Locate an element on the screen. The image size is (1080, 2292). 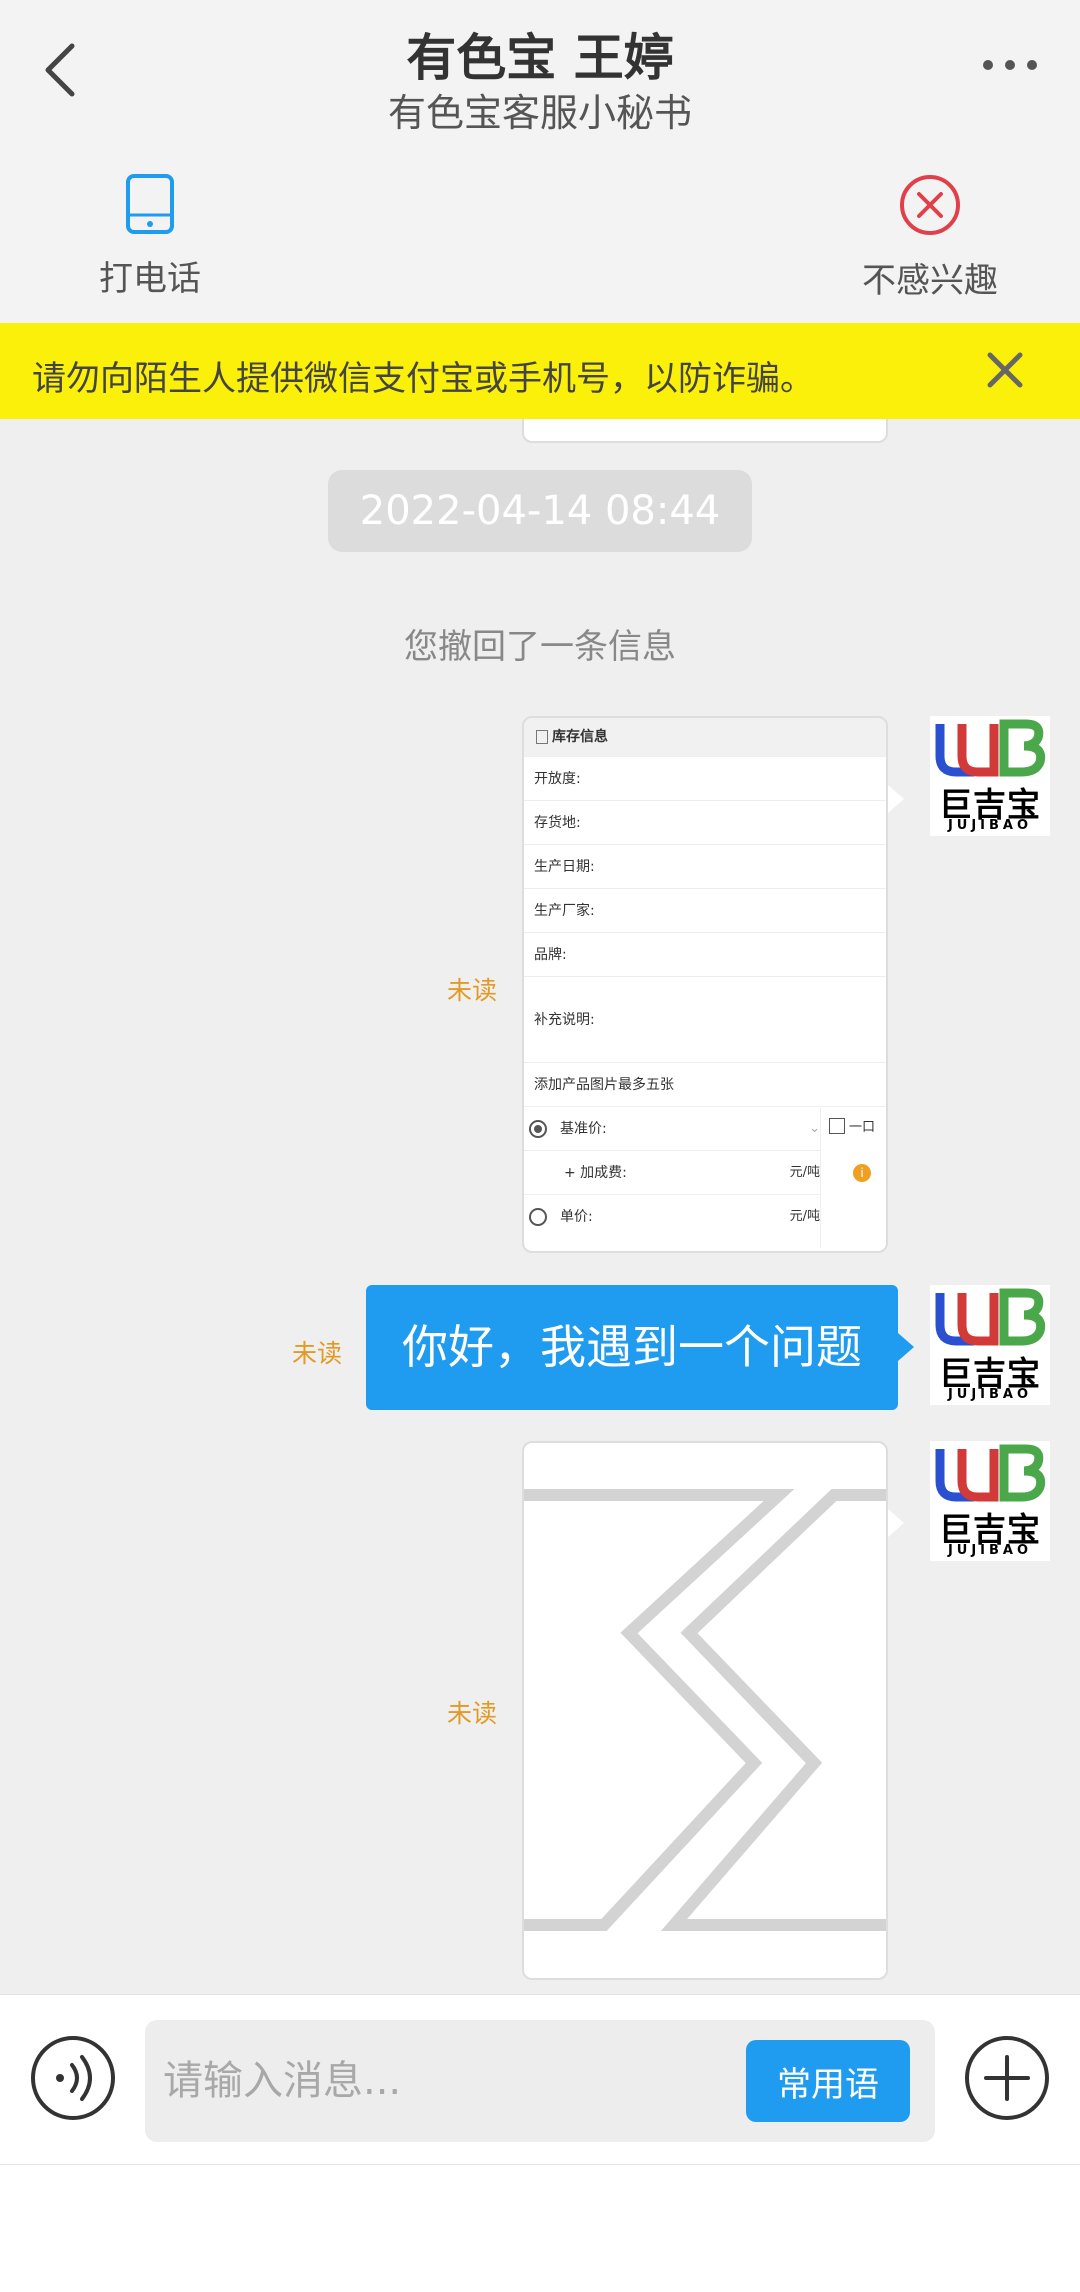
inventory-row: 开放度: is located at coordinates (705, 778).